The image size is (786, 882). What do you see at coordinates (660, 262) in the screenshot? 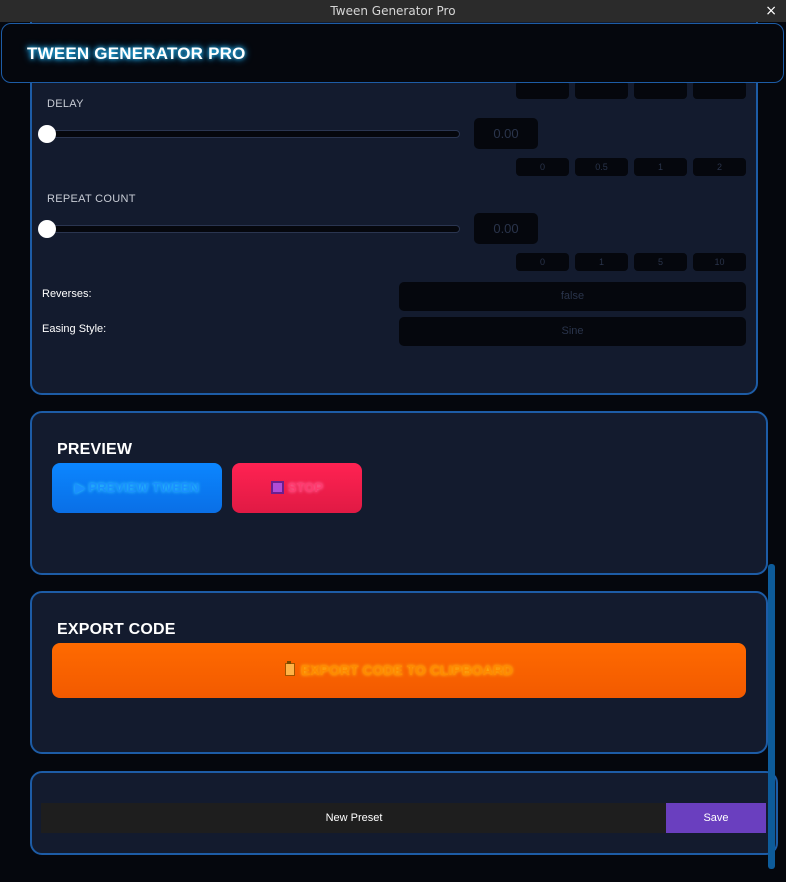
I see `repeat-preset-2: 5` at bounding box center [660, 262].